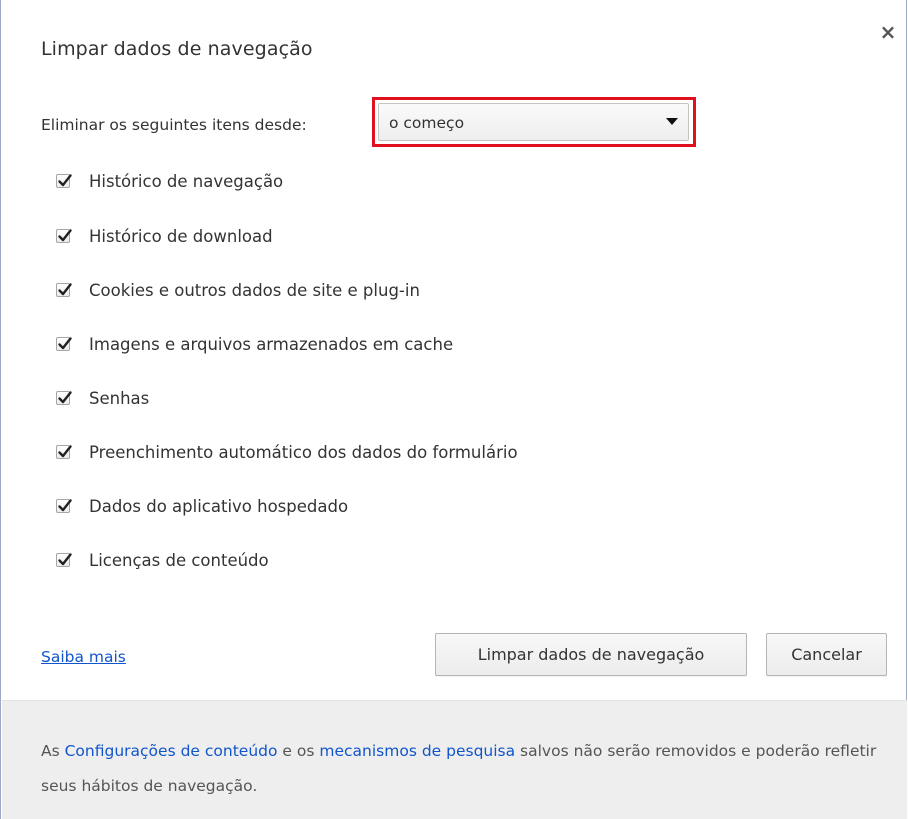 Image resolution: width=908 pixels, height=819 pixels. I want to click on cancel-button: Cancelar, so click(826, 654).